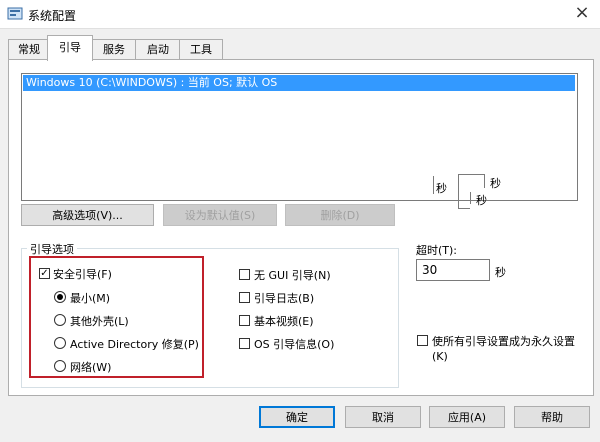 This screenshot has width=600, height=442. I want to click on title-bar, so click(300, 14).